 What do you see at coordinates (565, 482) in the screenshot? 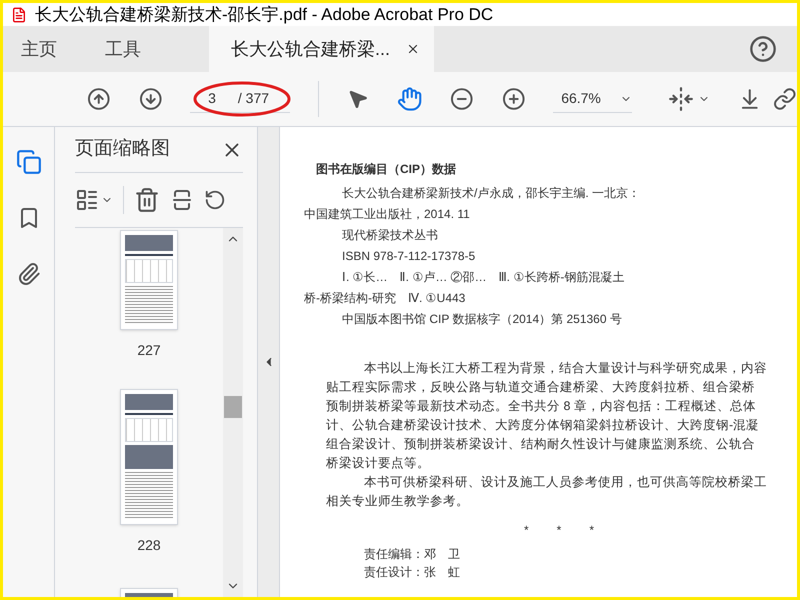
I see `document-text-line: 本书可供桥梁科研、设计及施工人员参考使用，也可供高等院校桥梁工` at bounding box center [565, 482].